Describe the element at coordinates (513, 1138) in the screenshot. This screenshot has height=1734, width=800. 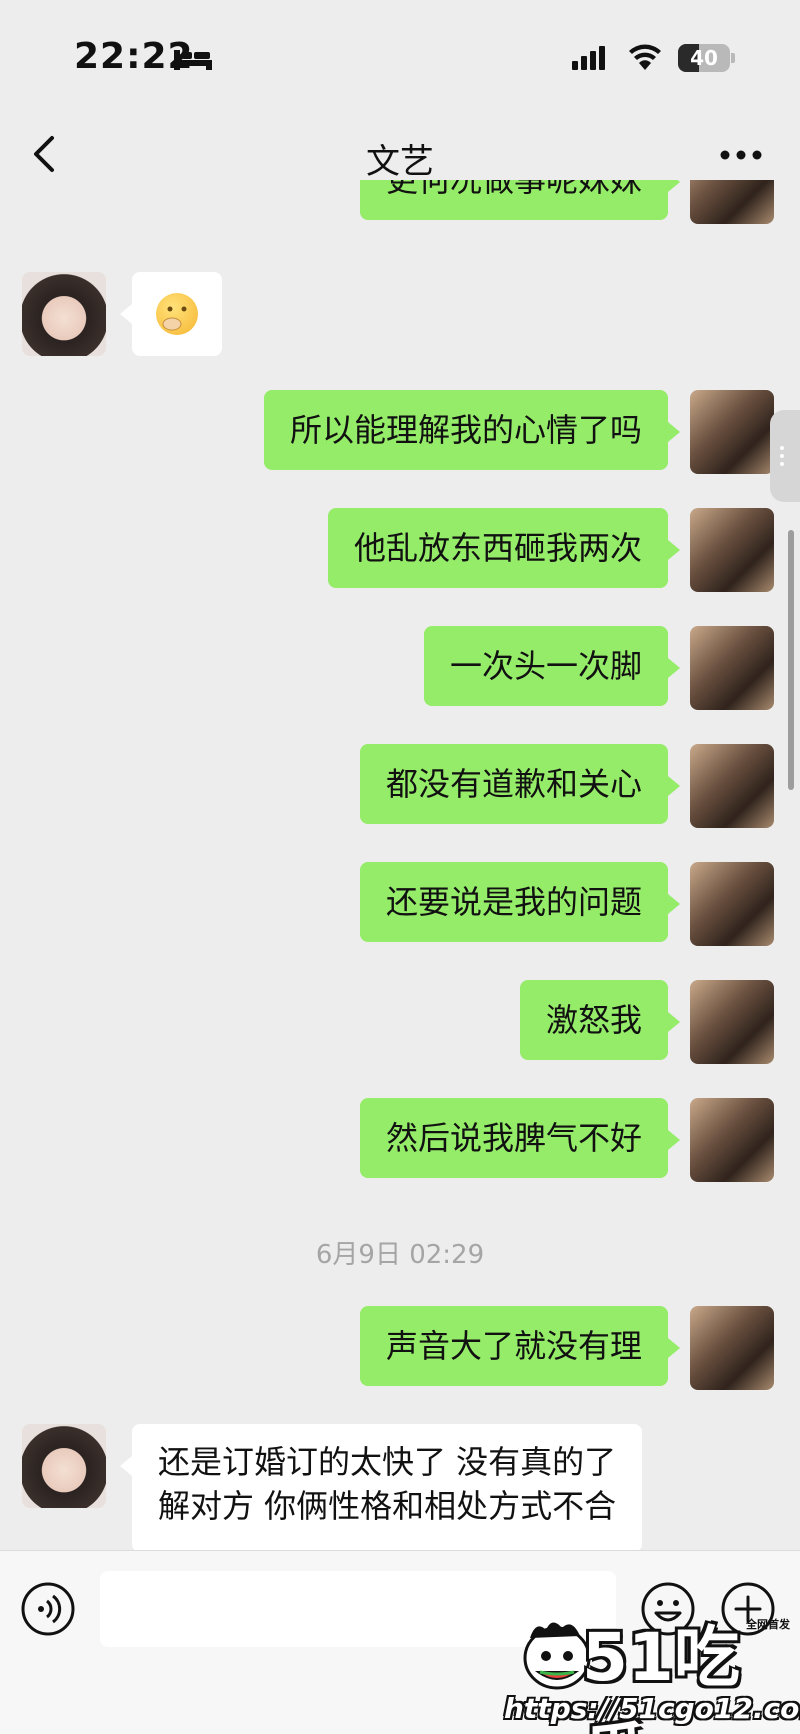
I see `message-bubble: 然后说我脾气不好` at that location.